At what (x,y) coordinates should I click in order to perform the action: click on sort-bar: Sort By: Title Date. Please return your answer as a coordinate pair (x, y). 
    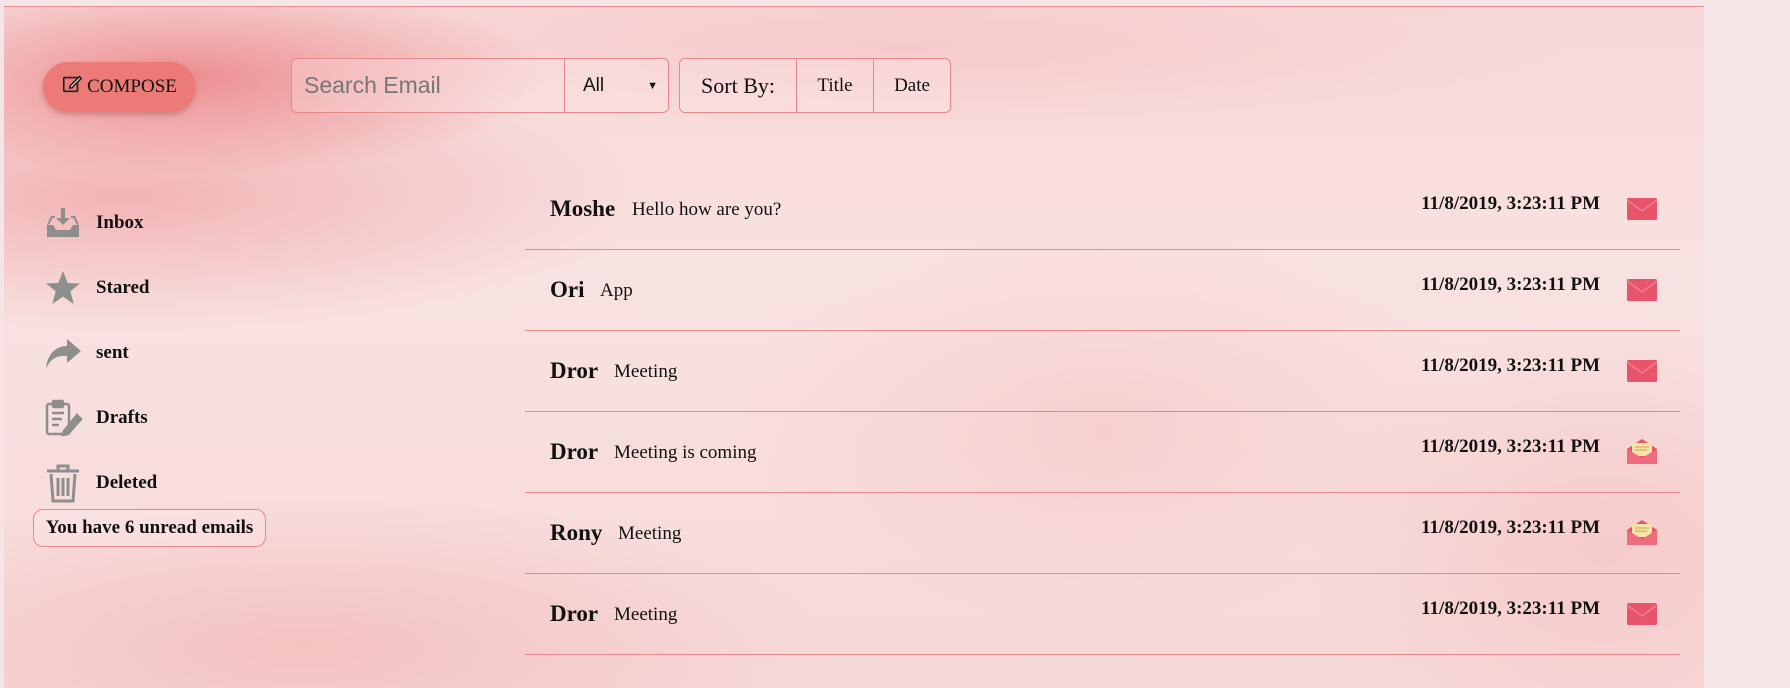
    Looking at the image, I should click on (815, 85).